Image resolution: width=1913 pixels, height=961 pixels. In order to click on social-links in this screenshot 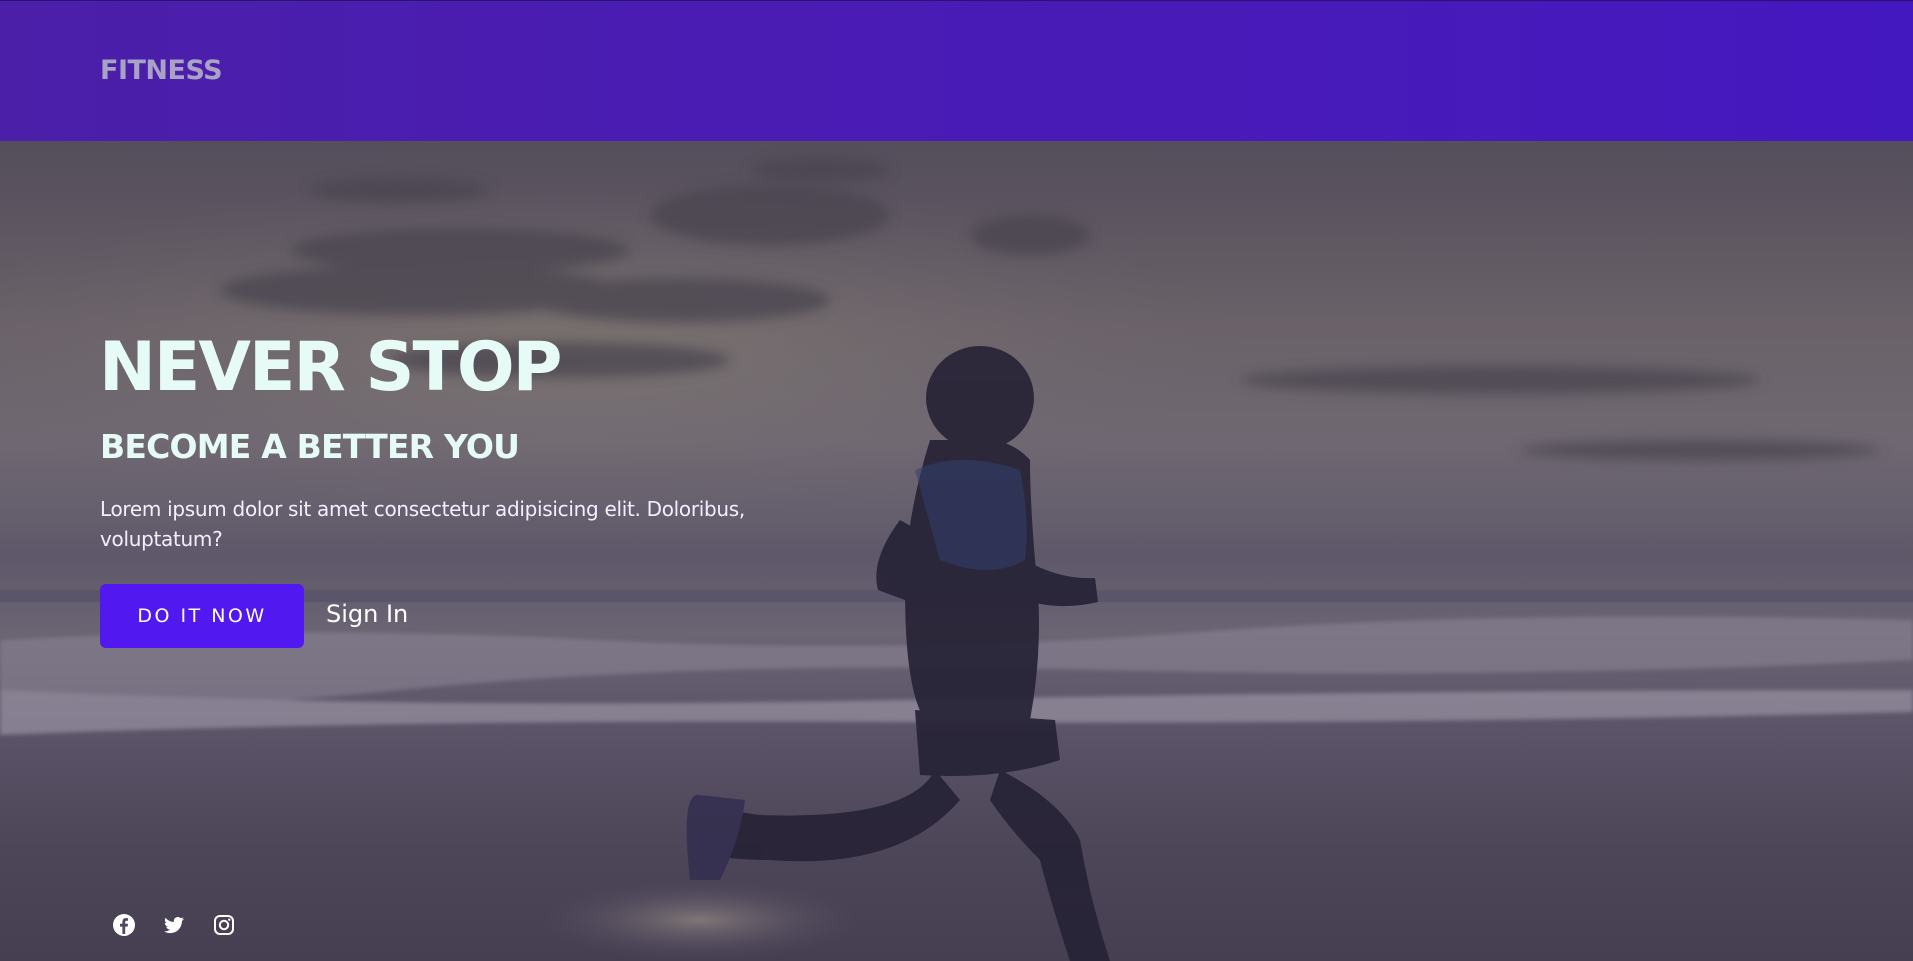, I will do `click(174, 925)`.